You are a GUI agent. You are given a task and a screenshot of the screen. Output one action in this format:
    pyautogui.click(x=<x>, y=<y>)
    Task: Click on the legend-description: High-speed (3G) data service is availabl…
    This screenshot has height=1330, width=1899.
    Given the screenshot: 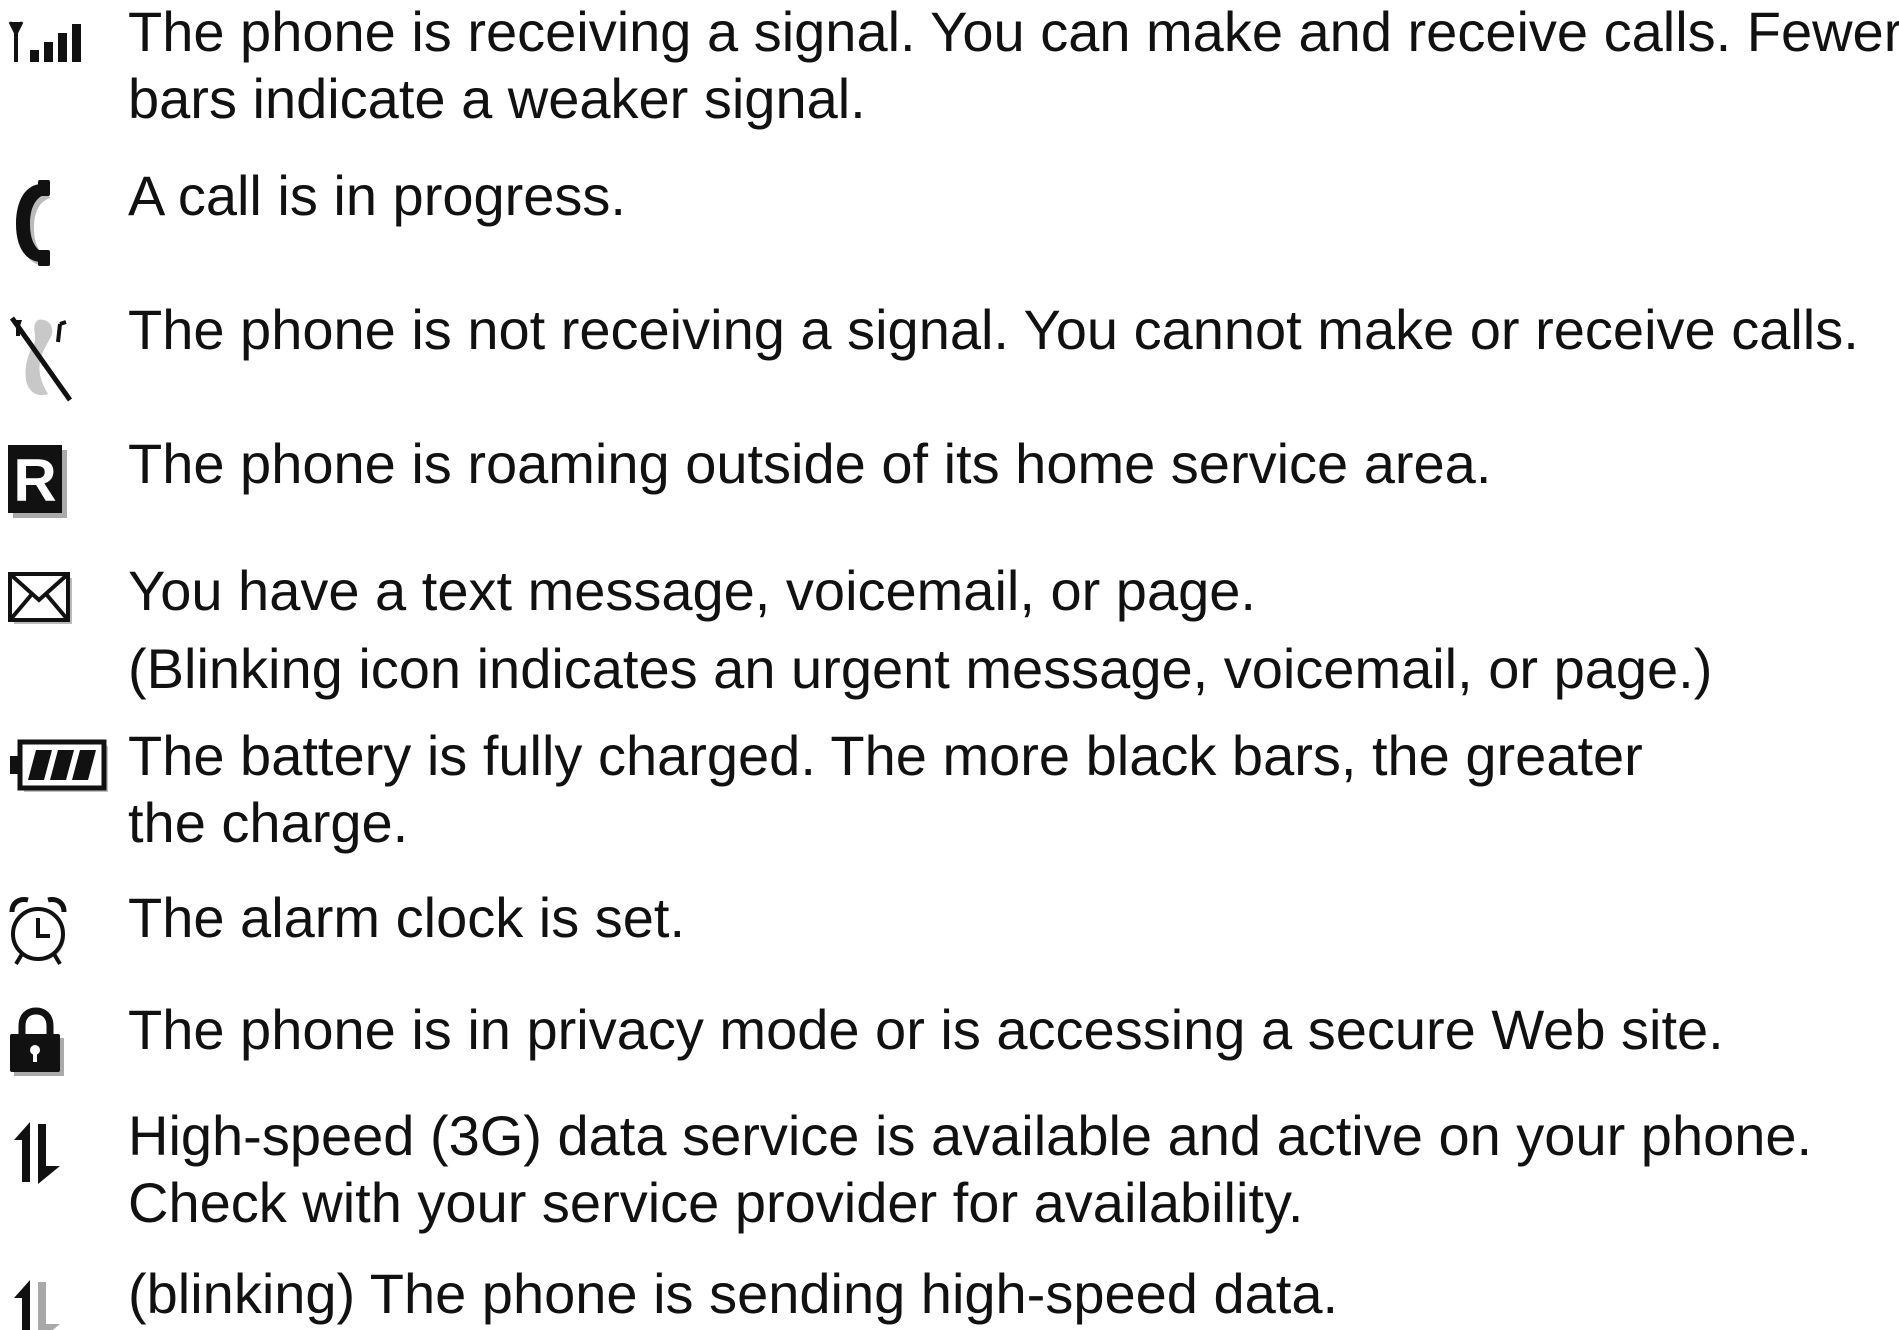 What is the action you would take?
    pyautogui.click(x=1008, y=1169)
    